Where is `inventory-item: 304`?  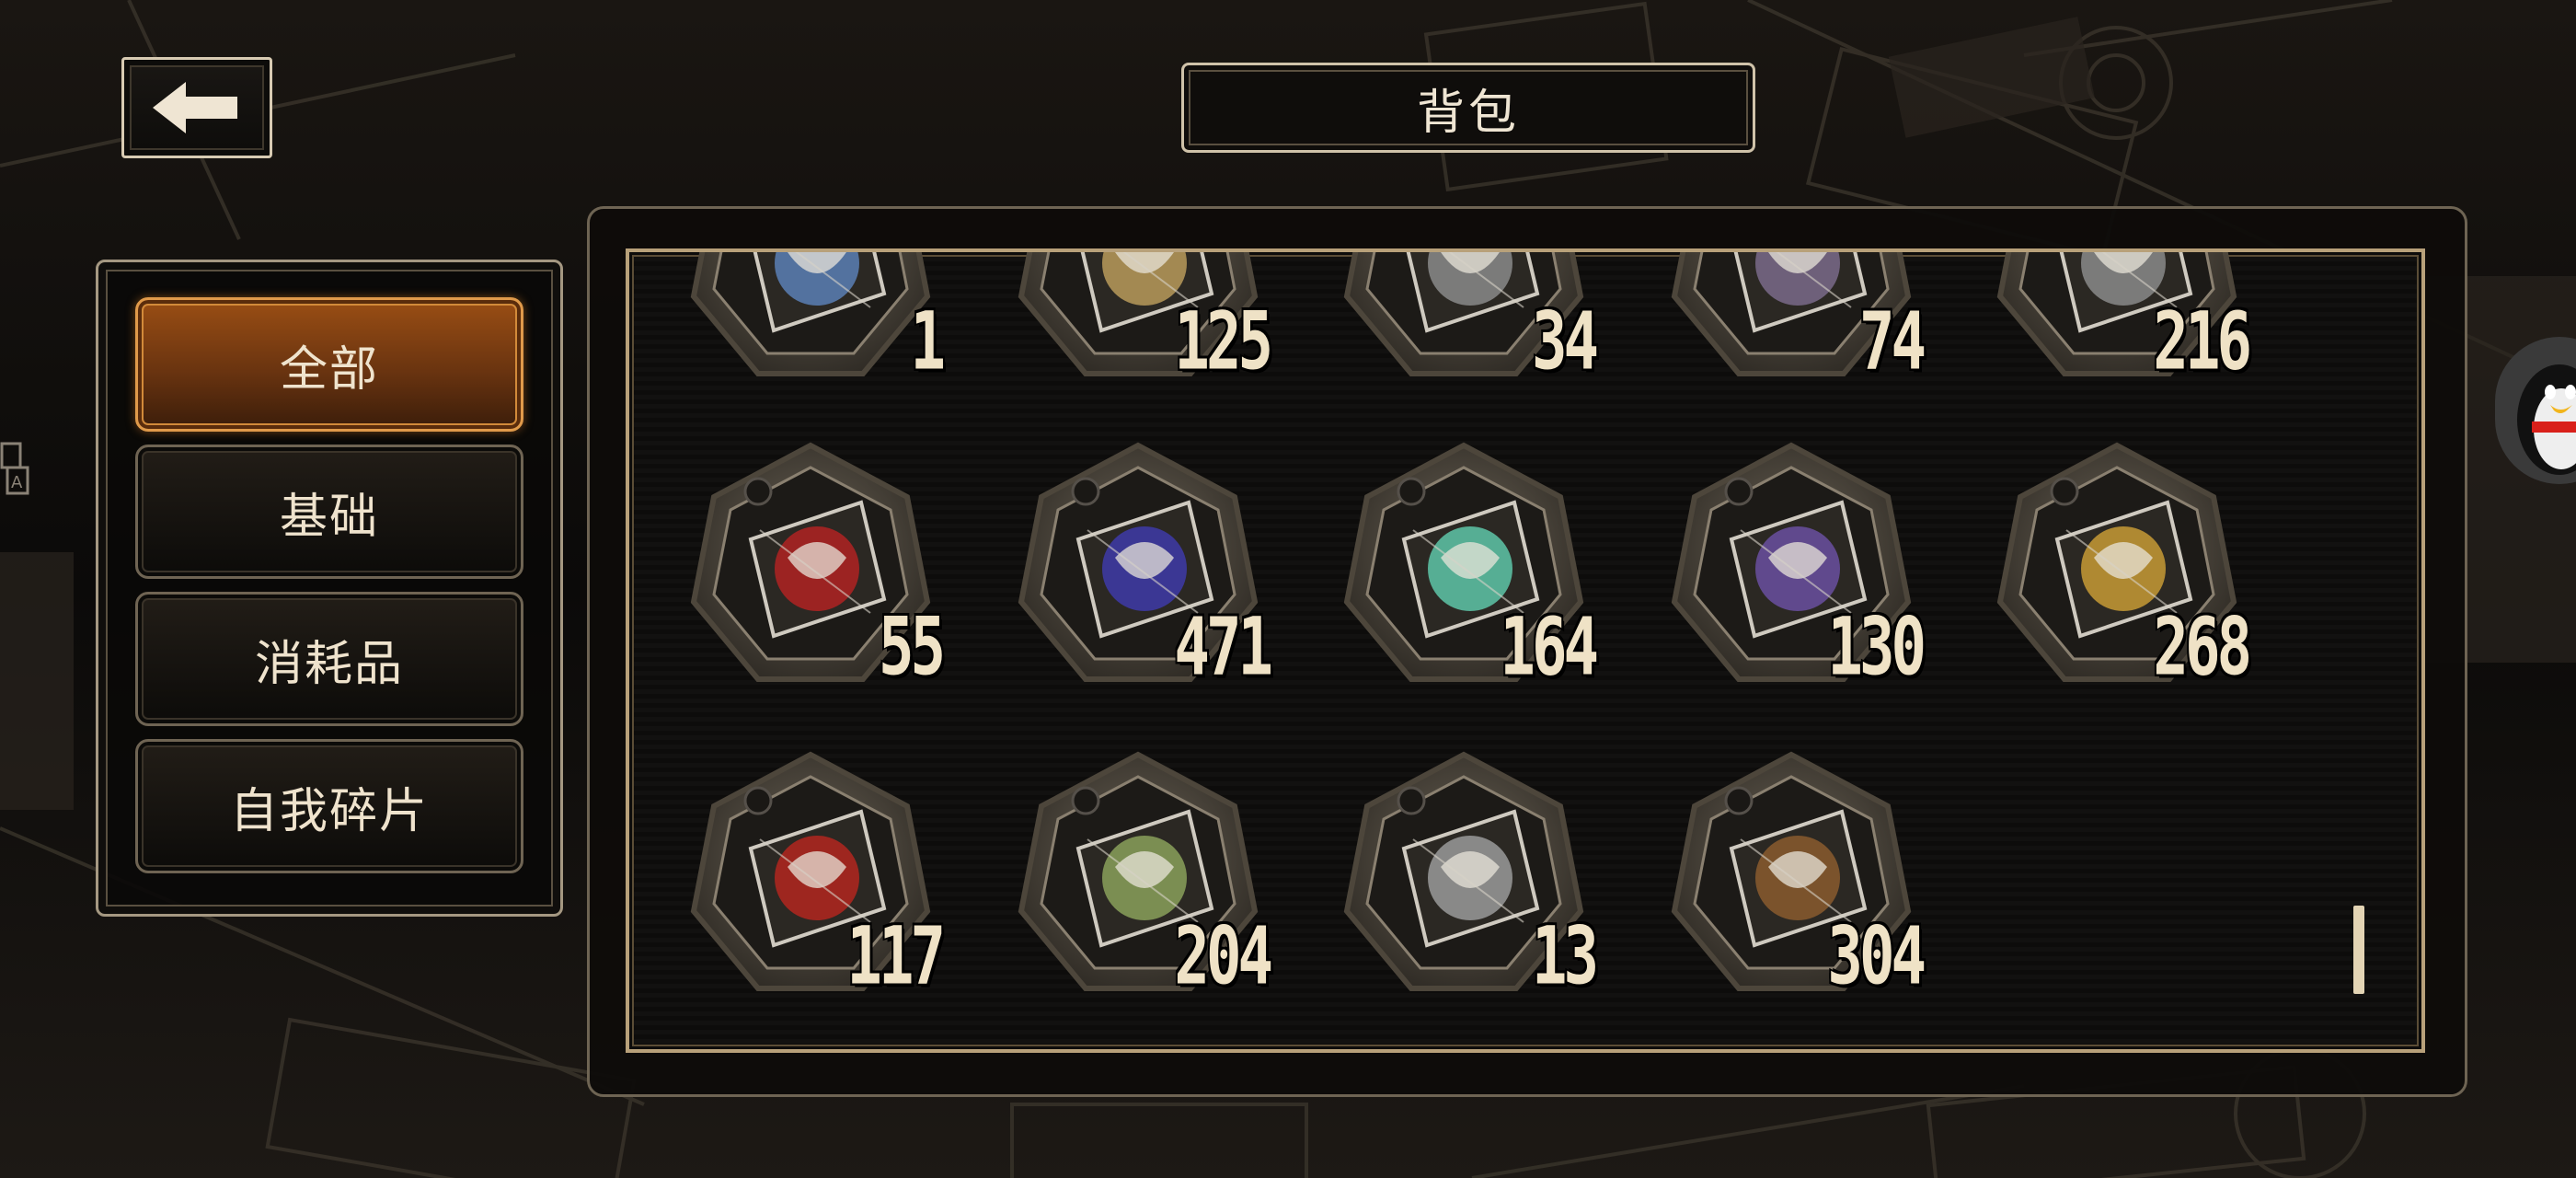 inventory-item: 304 is located at coordinates (1796, 875).